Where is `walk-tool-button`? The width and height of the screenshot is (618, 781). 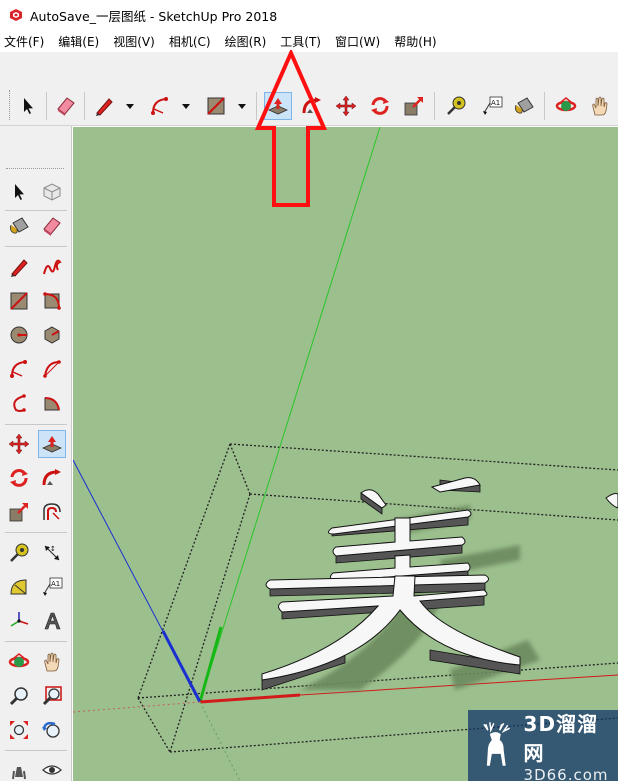 walk-tool-button is located at coordinates (19, 768).